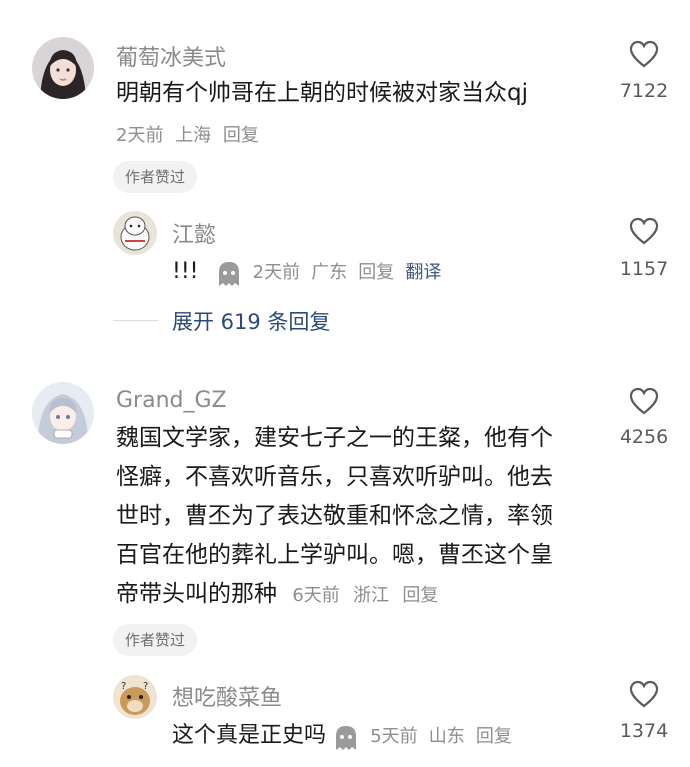 The width and height of the screenshot is (690, 767). Describe the element at coordinates (316, 595) in the screenshot. I see `comment-time: 6天前` at that location.